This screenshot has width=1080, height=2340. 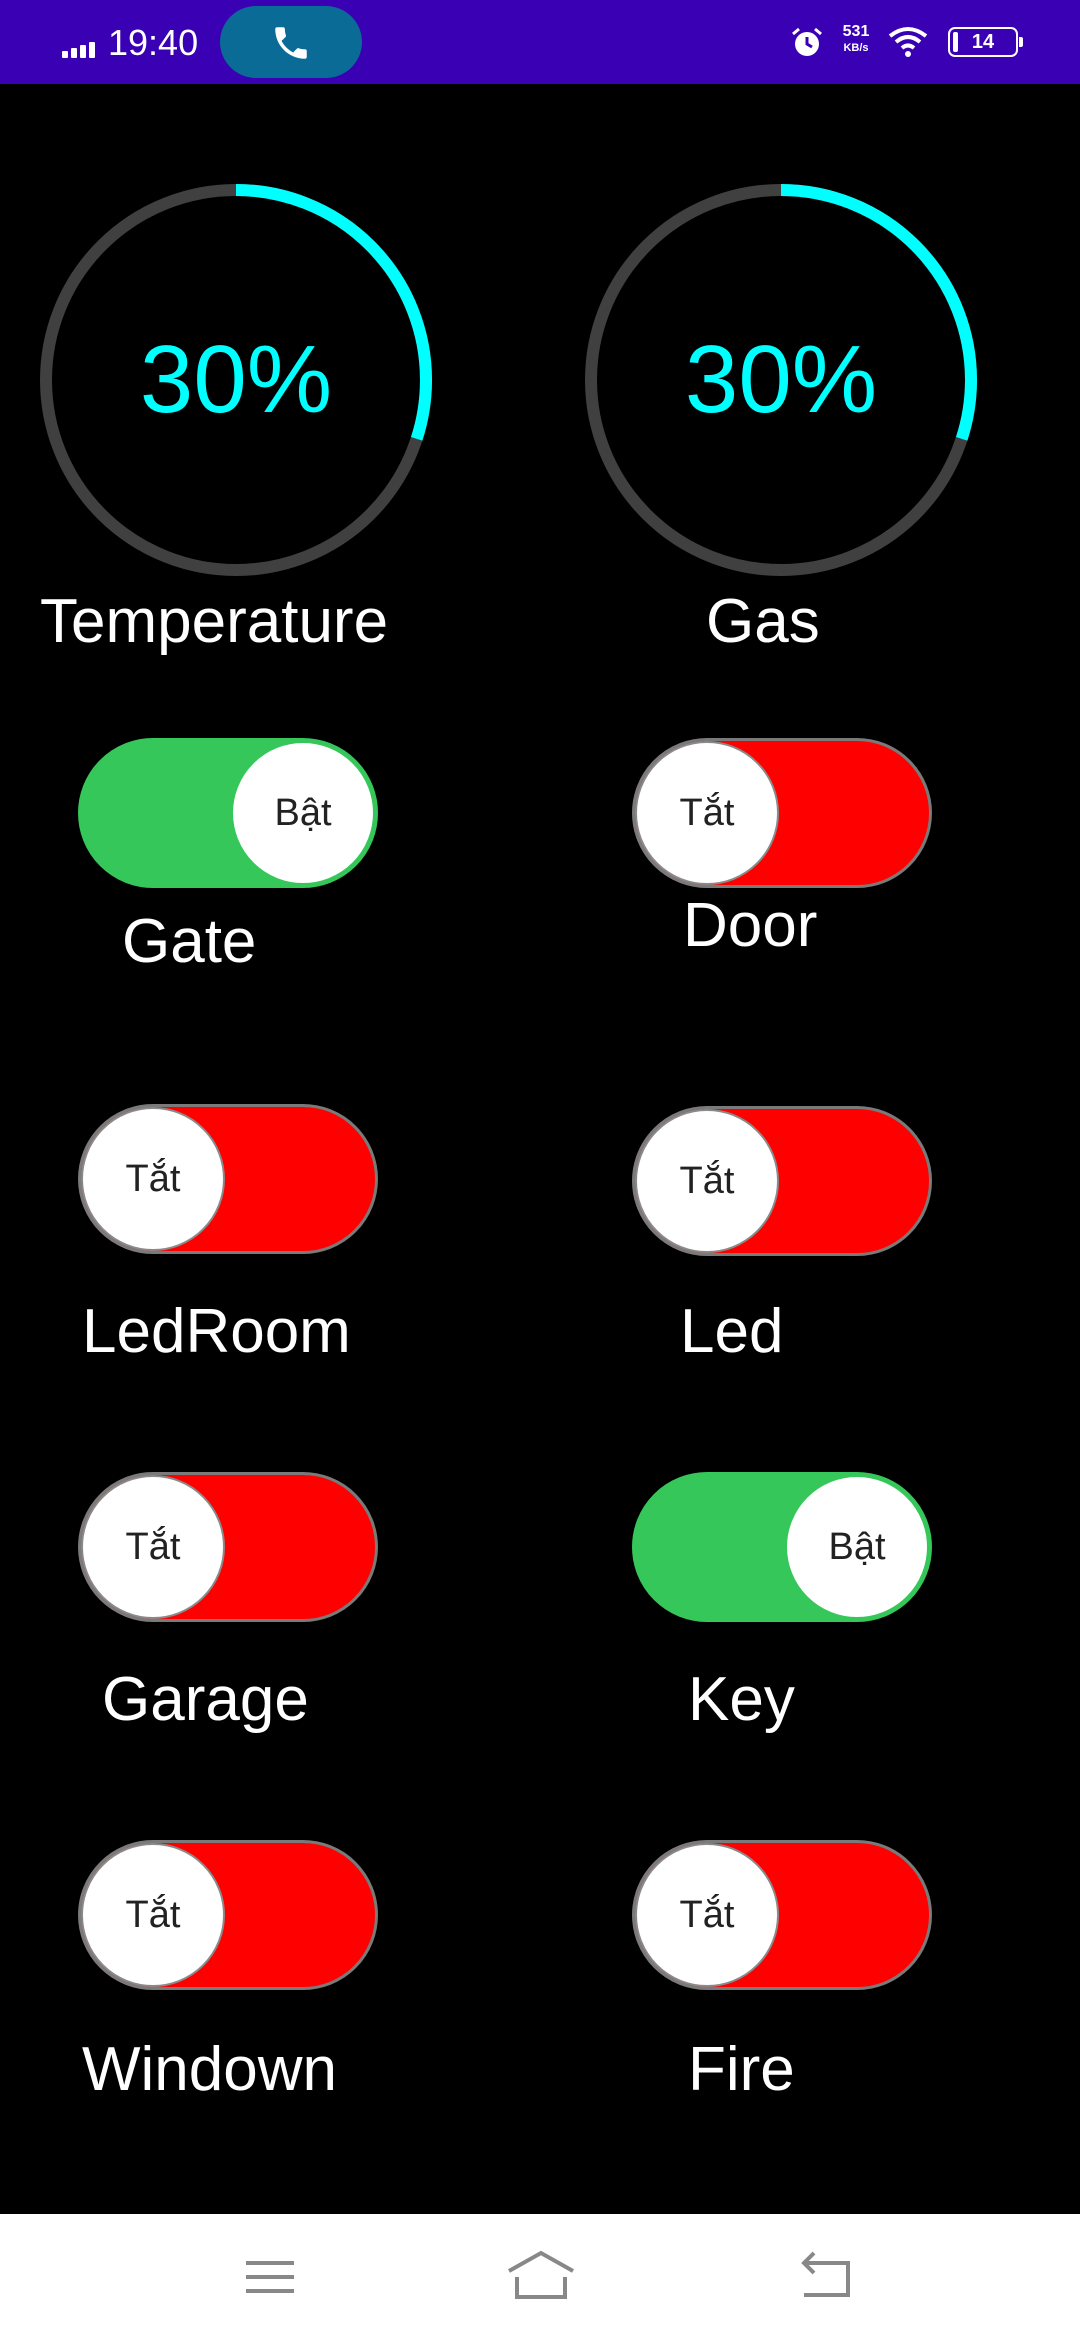 I want to click on network-speed-unit: KB/s, so click(x=856, y=48).